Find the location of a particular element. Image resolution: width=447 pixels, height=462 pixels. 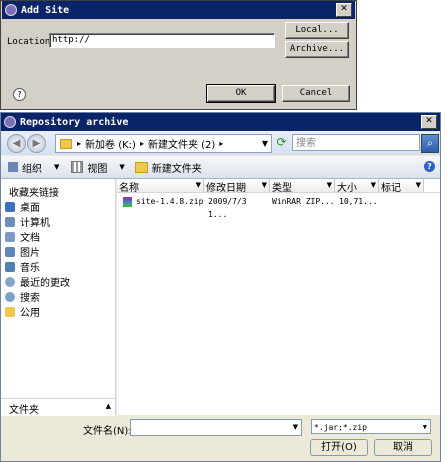

forward-button: ▶ is located at coordinates (36, 143).